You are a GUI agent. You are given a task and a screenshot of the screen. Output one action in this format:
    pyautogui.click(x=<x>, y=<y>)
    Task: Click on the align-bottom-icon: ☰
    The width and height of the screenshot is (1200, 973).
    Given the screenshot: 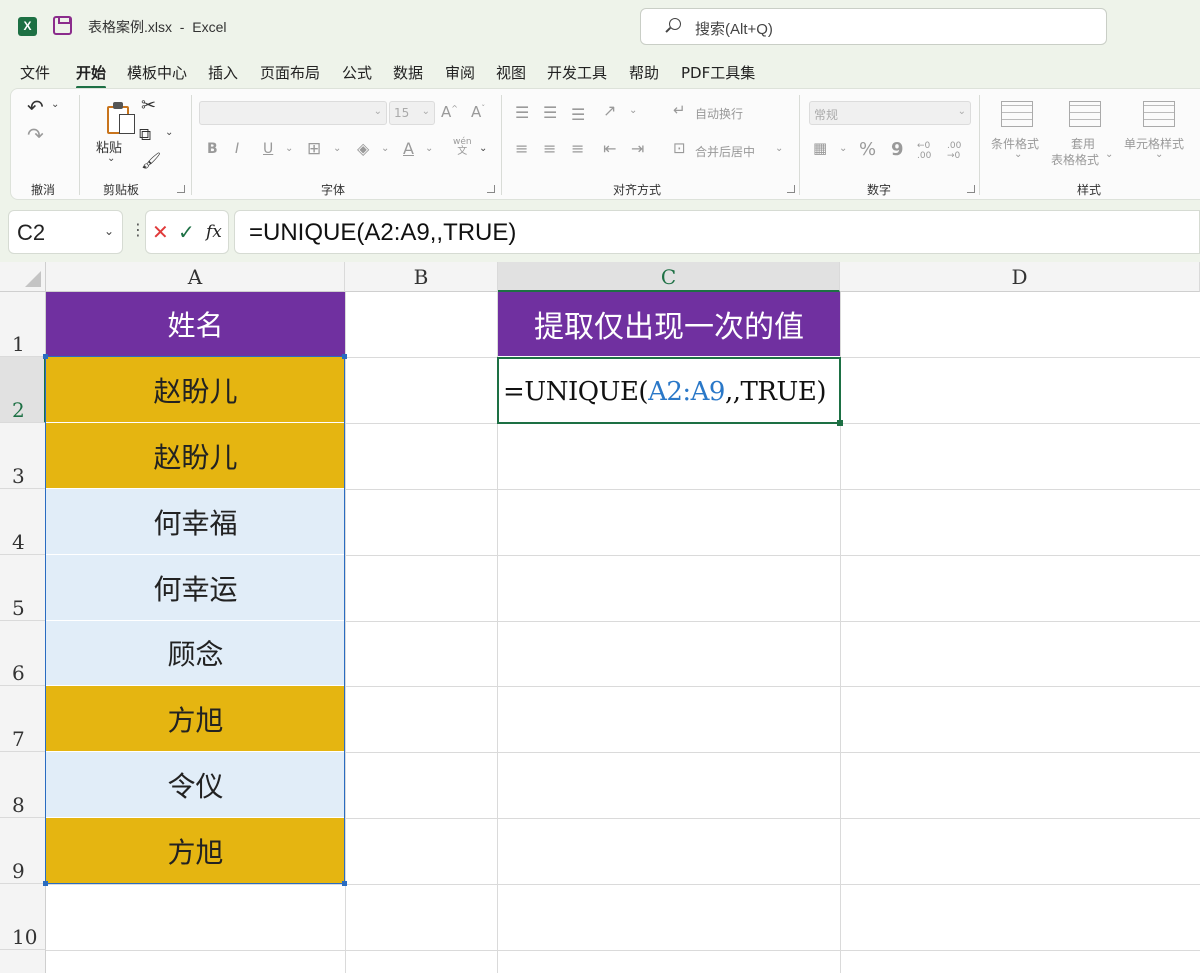 What is the action you would take?
    pyautogui.click(x=578, y=114)
    